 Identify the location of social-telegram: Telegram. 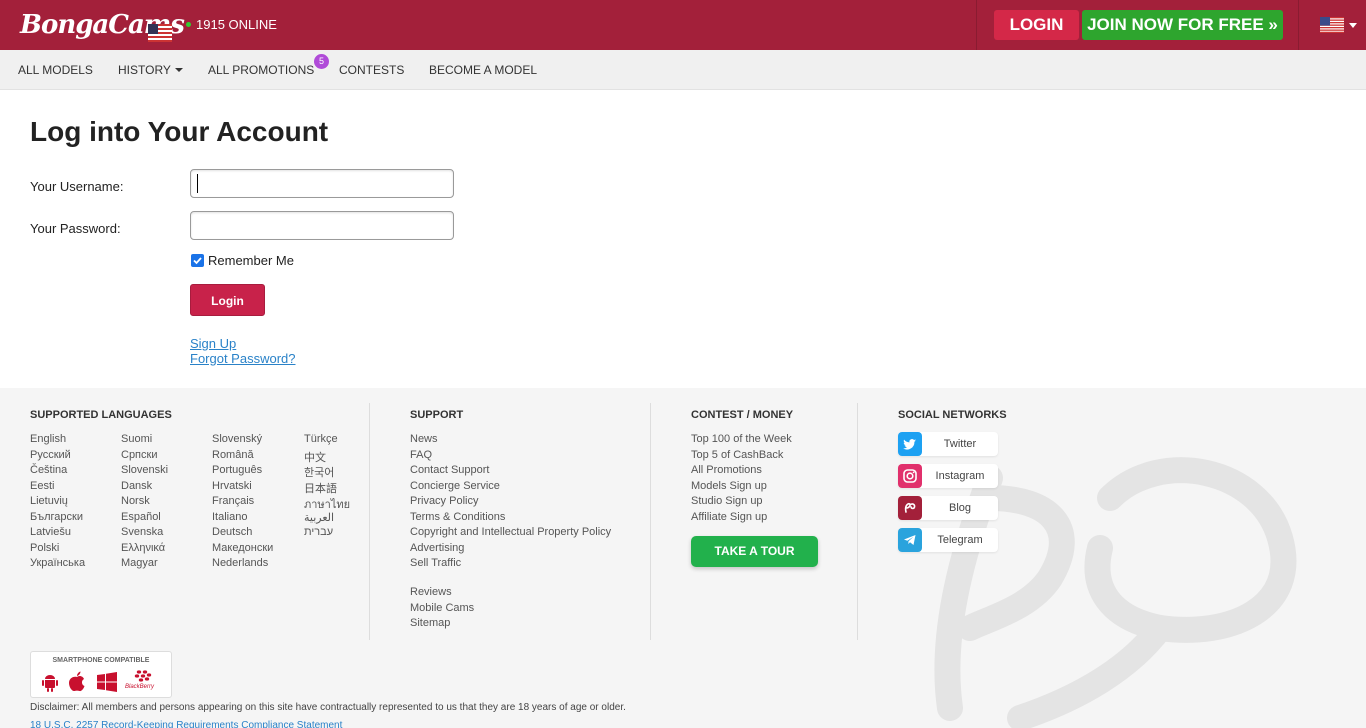
(948, 540).